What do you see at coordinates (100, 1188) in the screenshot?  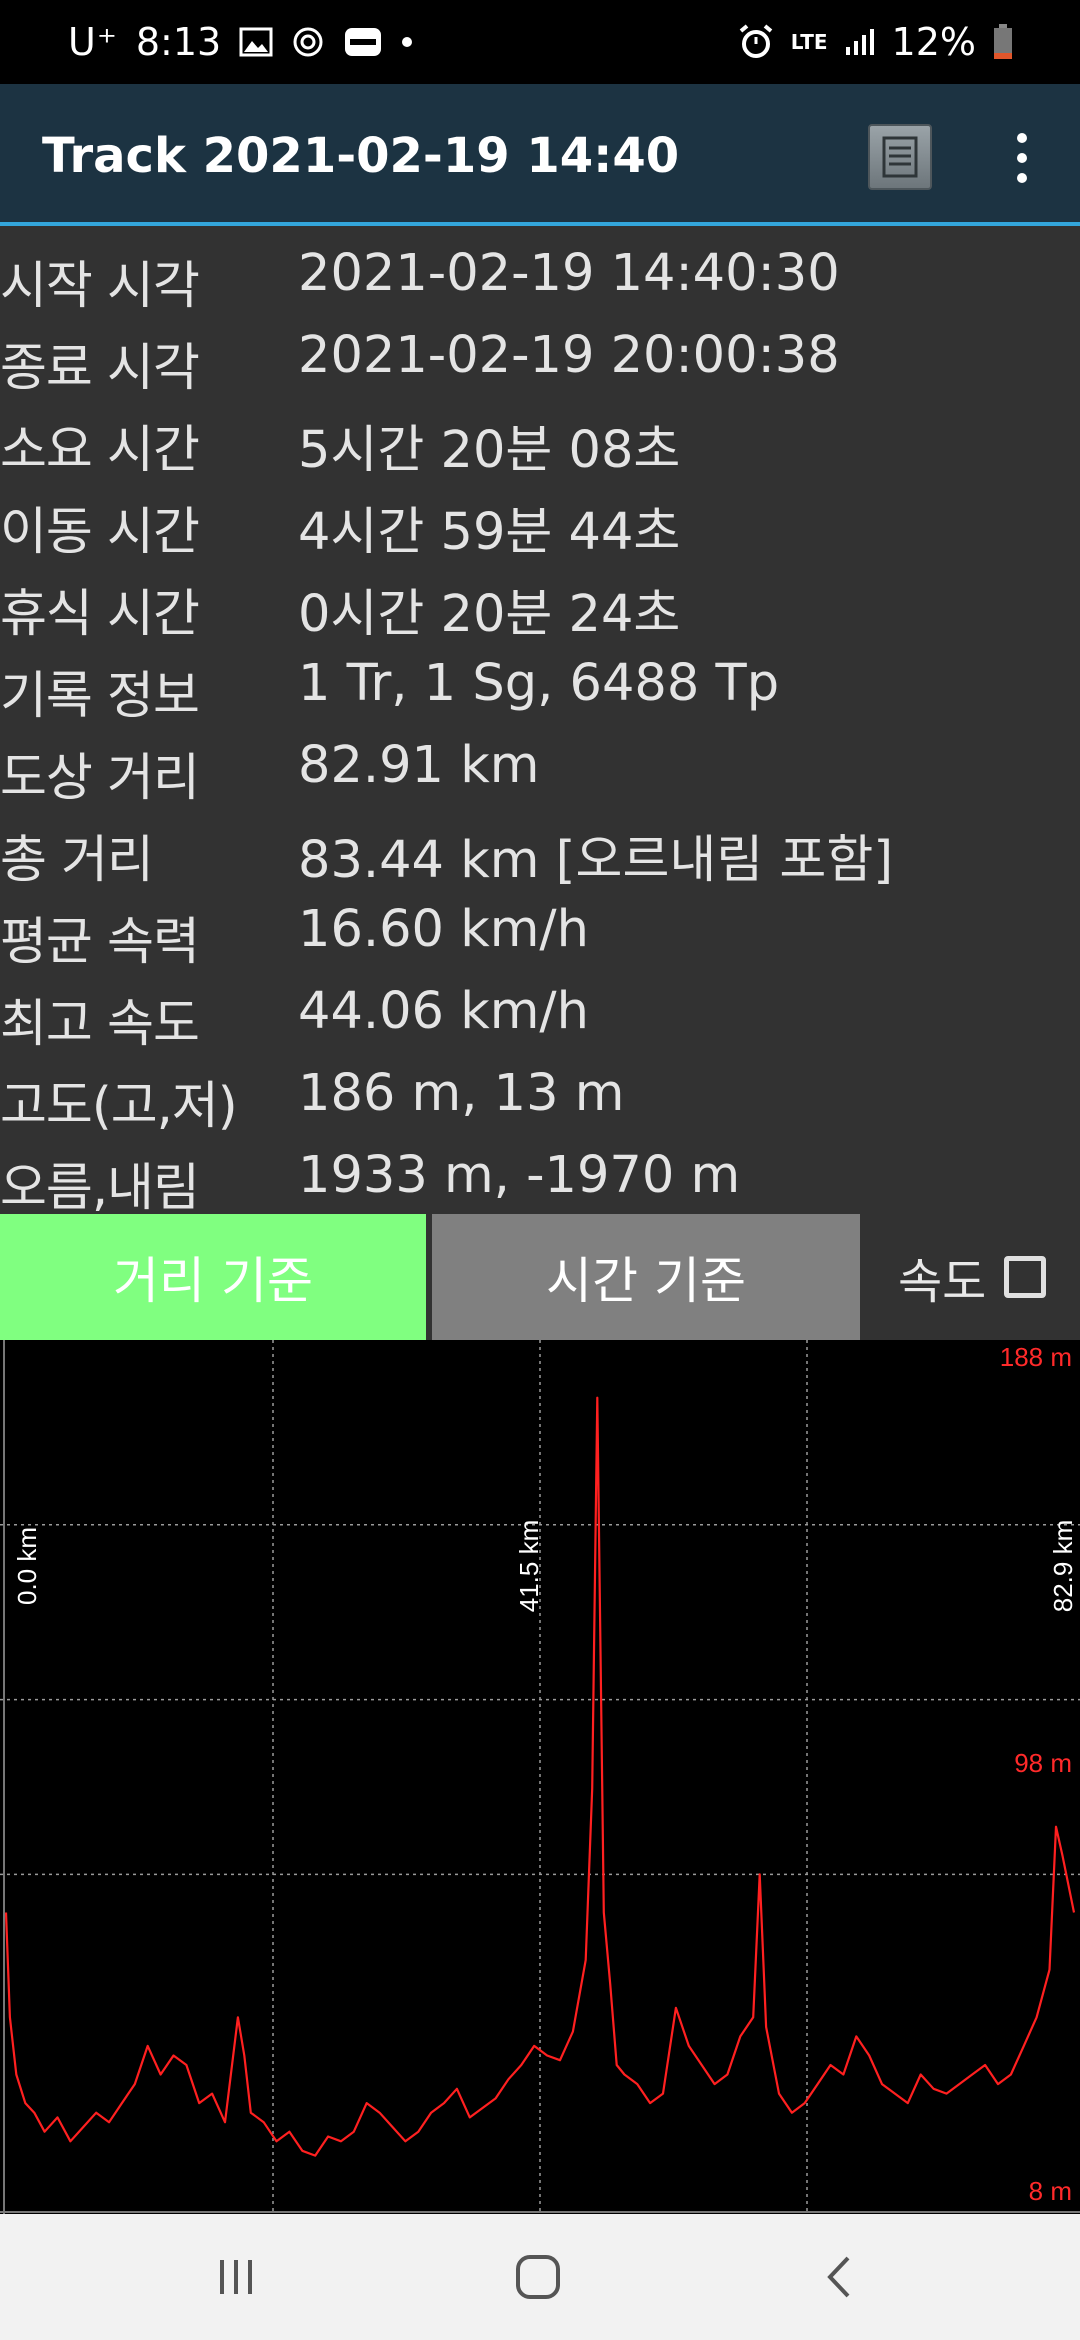 I see `info-label: 오름,내림` at bounding box center [100, 1188].